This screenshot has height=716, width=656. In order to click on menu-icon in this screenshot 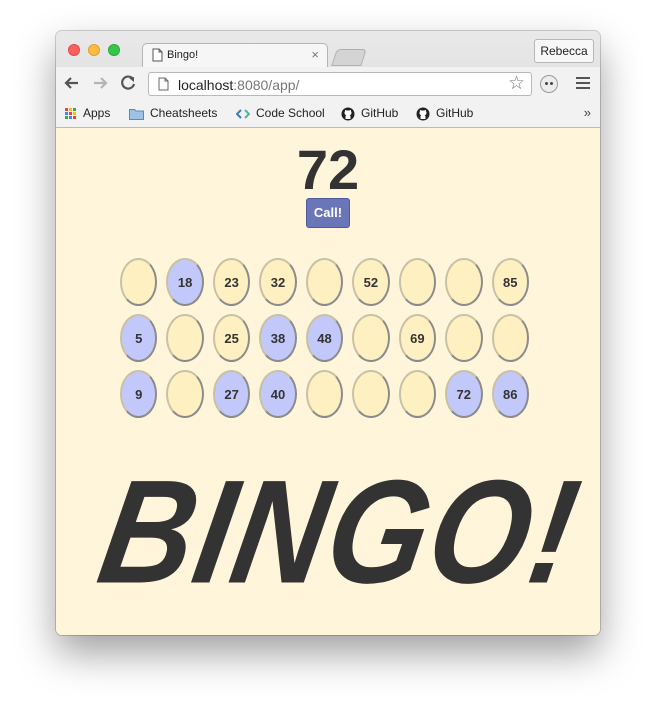, I will do `click(583, 83)`.